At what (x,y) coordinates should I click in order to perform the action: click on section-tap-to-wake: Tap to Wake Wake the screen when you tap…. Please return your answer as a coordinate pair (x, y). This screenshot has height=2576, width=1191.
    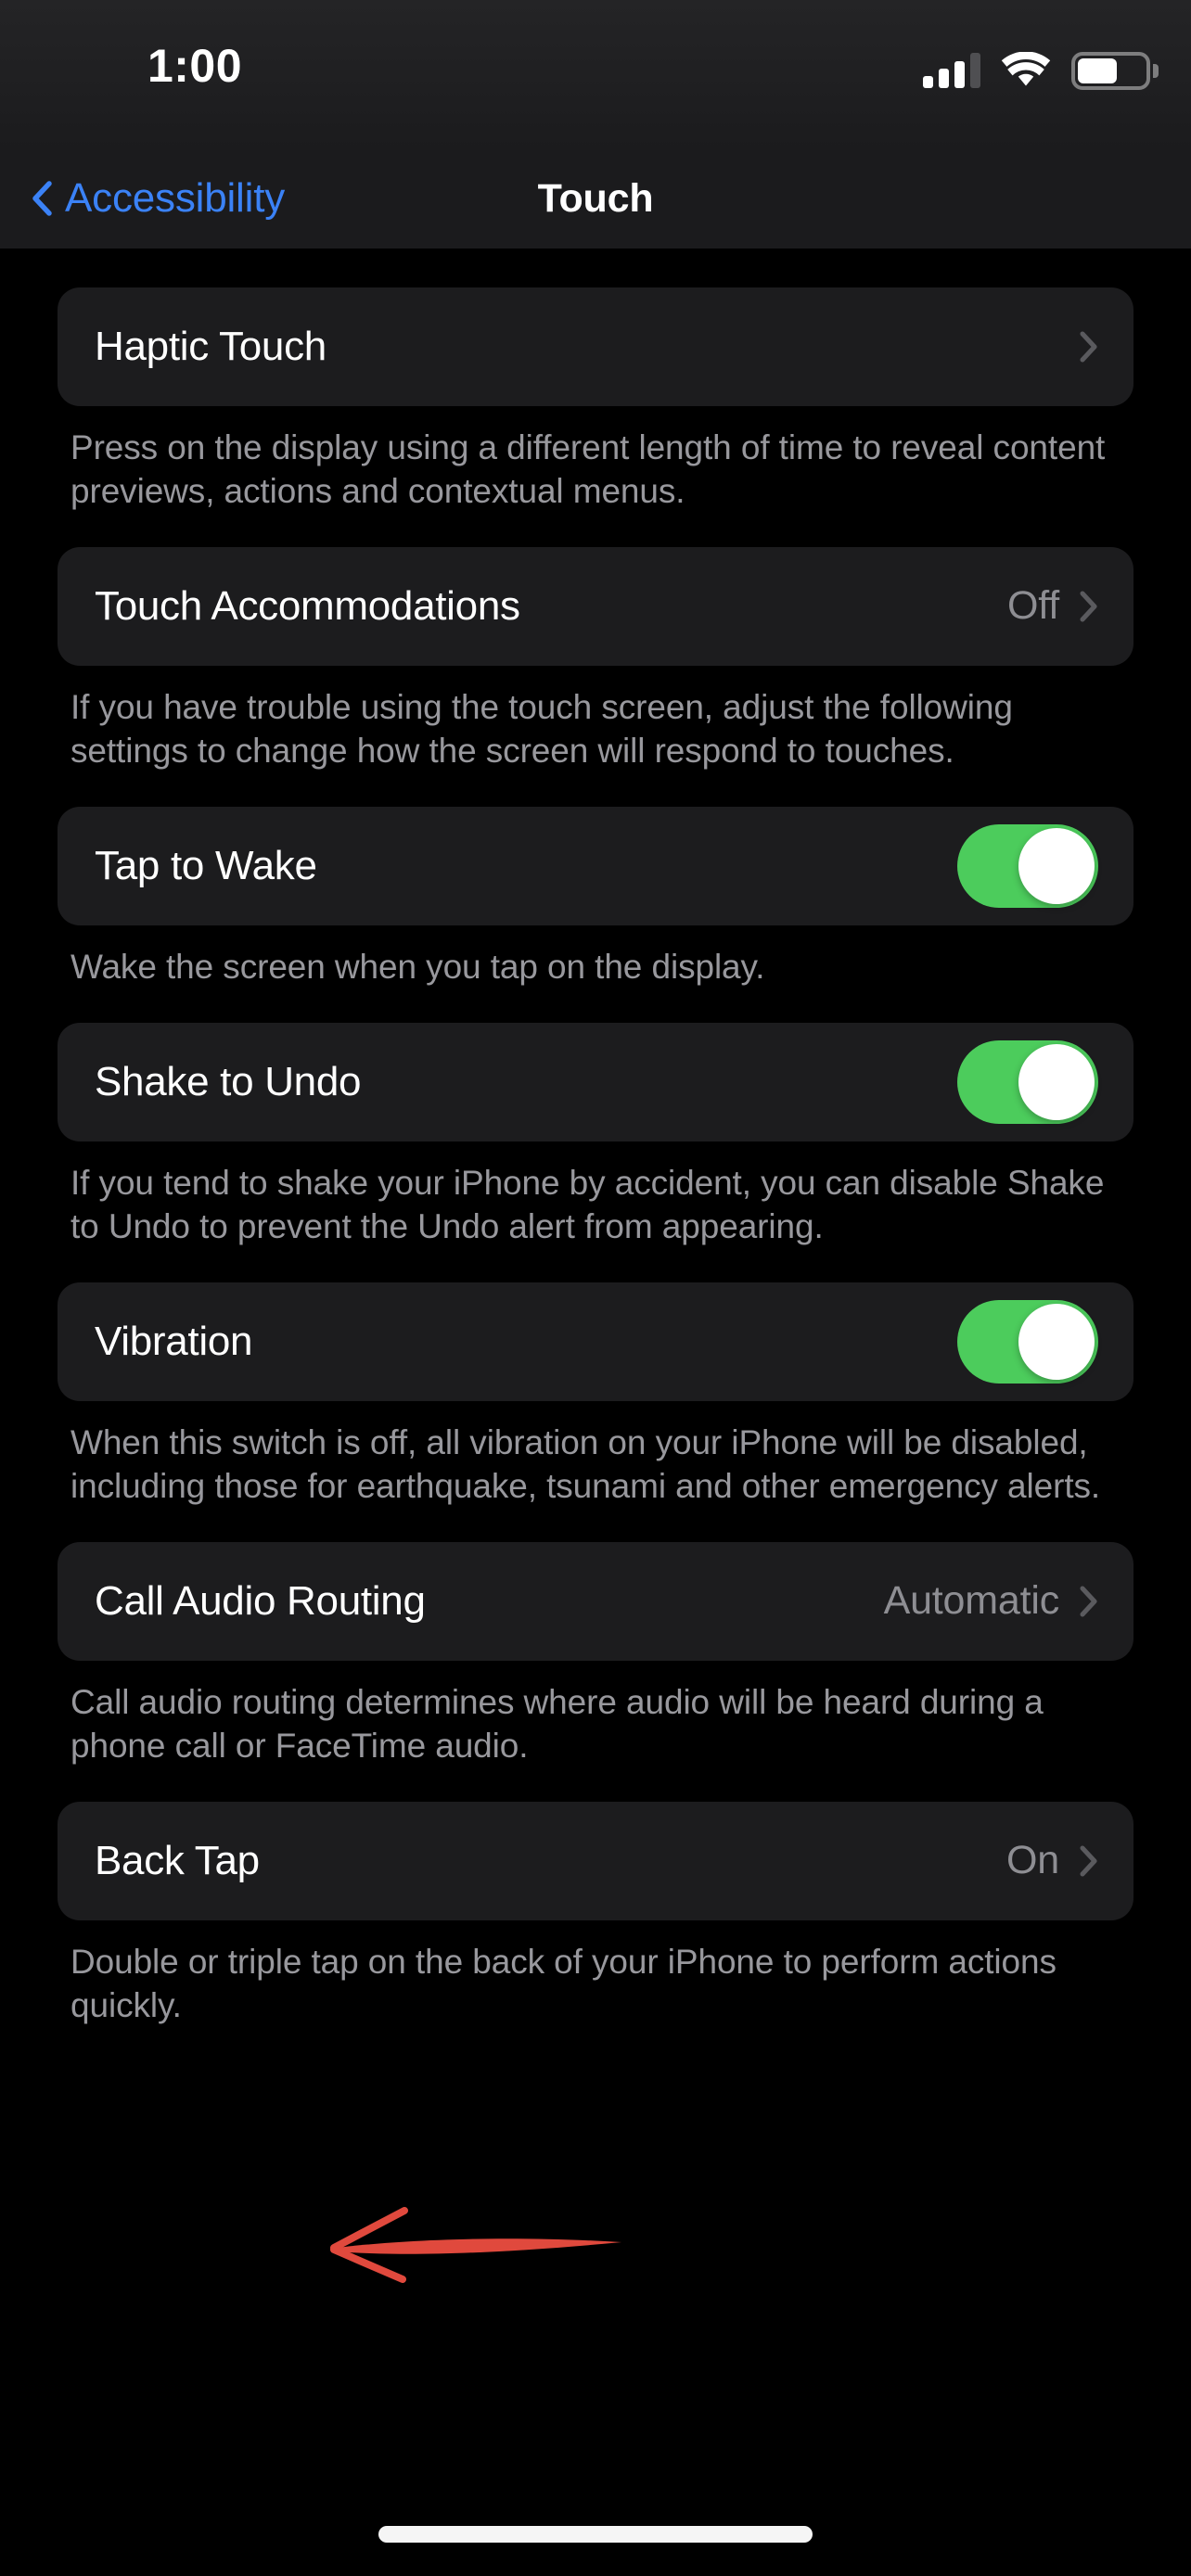
    Looking at the image, I should click on (595, 897).